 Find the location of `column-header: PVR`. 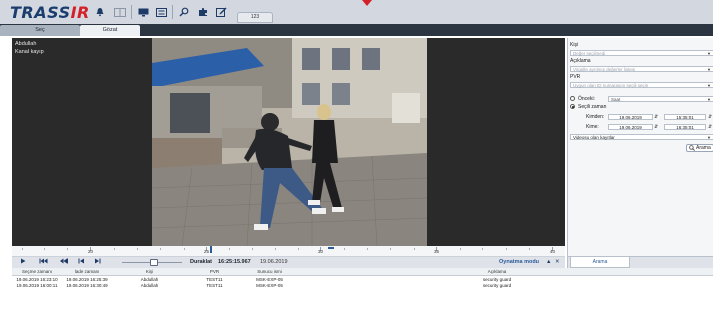

column-header: PVR is located at coordinates (214, 271).